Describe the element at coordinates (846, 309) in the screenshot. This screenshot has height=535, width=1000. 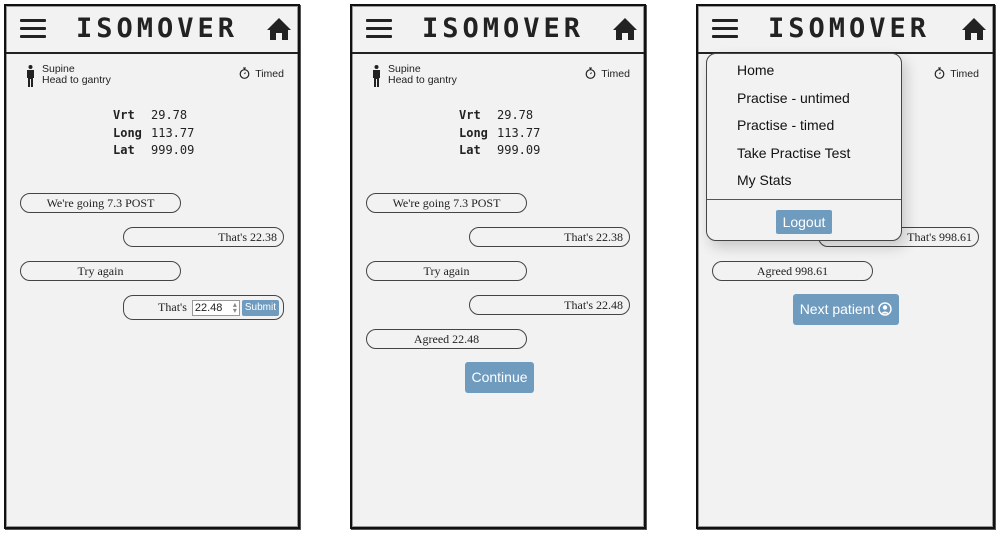
I see `next-patient-button: Next patient` at that location.